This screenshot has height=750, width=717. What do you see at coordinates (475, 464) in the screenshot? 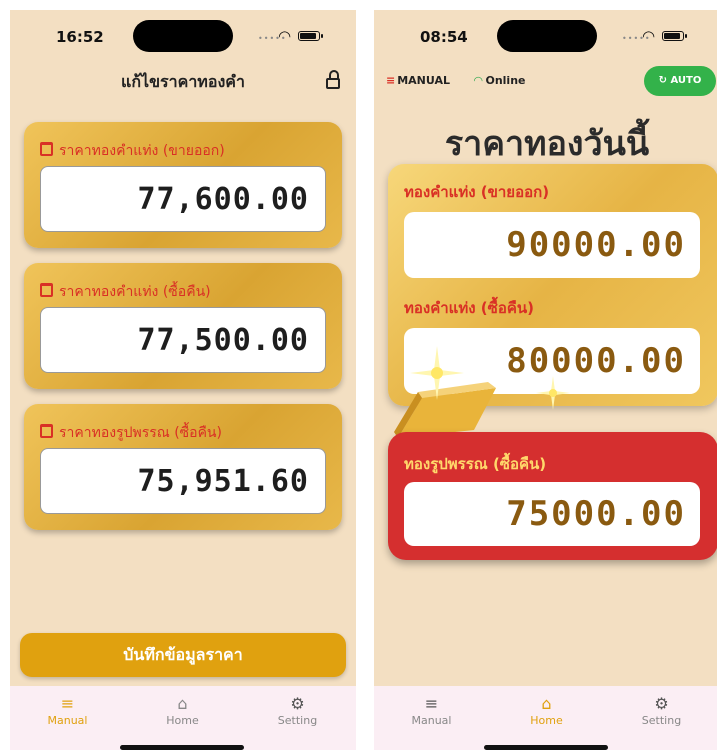
I see `ornament-buy-label: ทองรูปพรรณ (ซื้อคืน)` at bounding box center [475, 464].